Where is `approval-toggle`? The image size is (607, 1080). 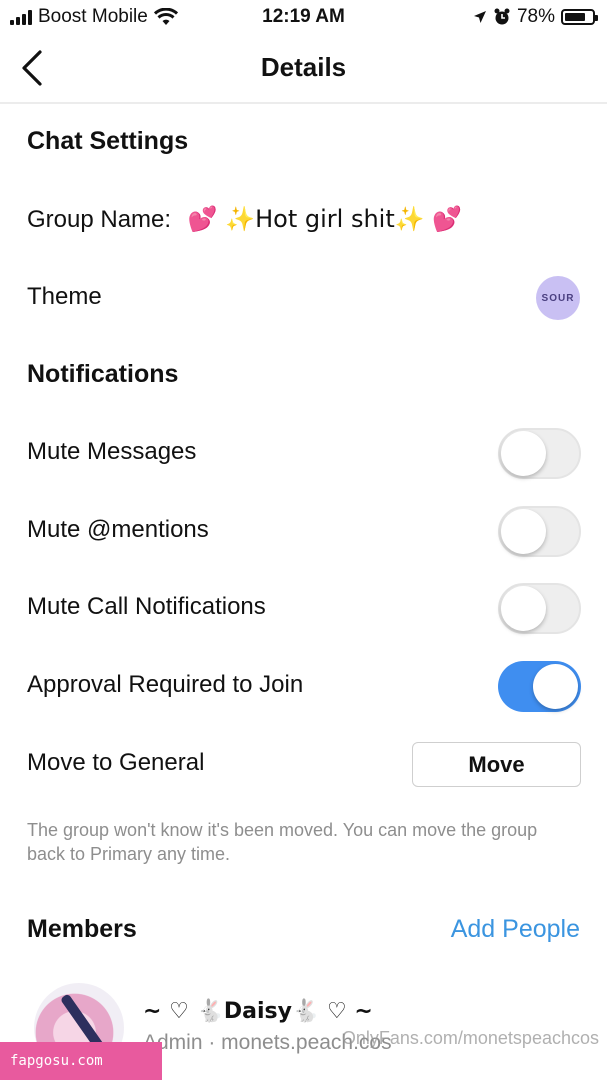 approval-toggle is located at coordinates (539, 686).